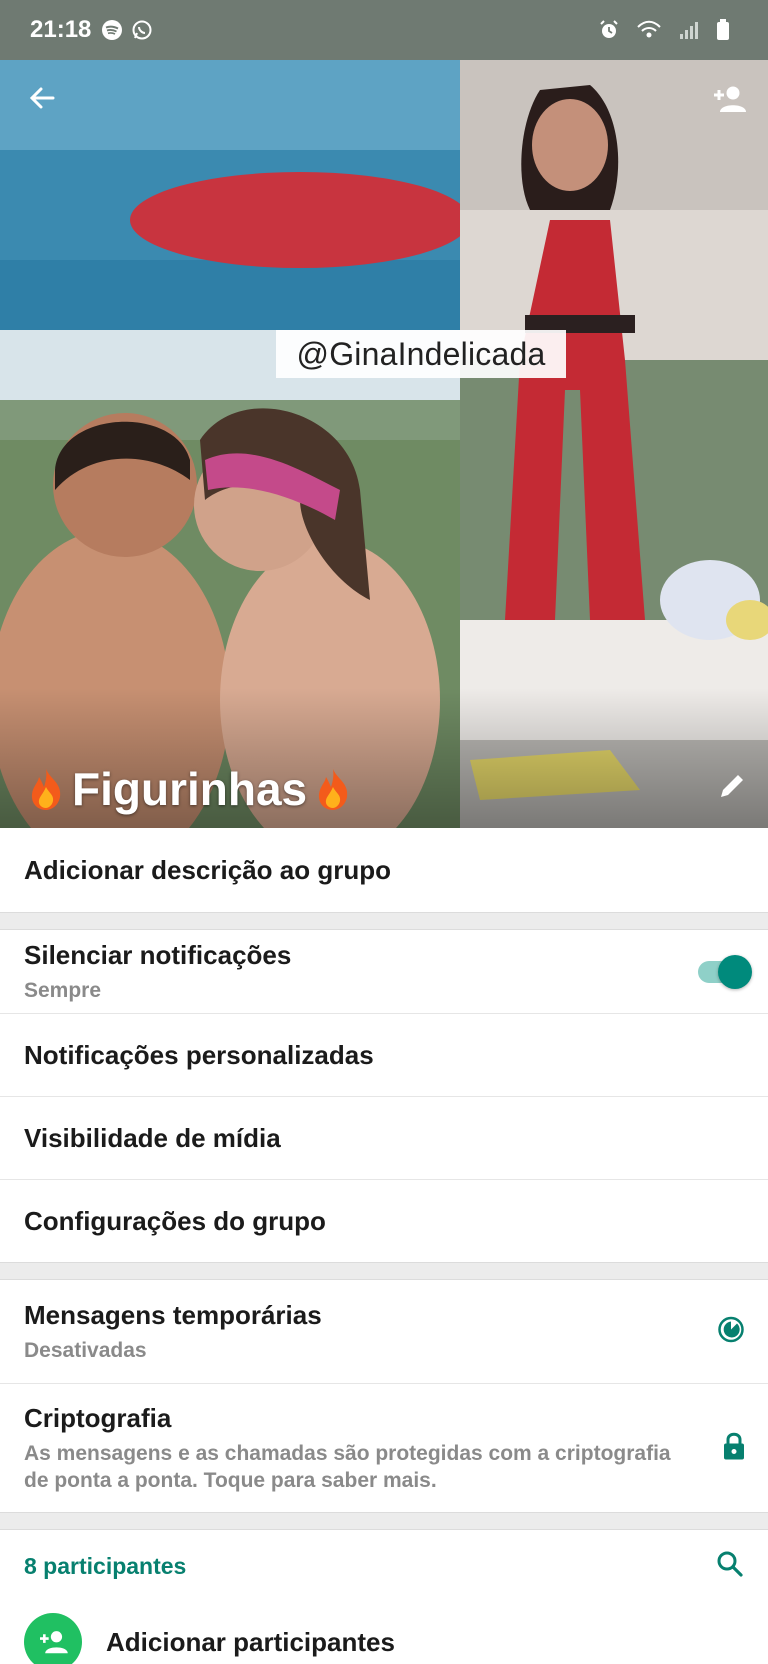  I want to click on edit-group-name-button, so click(732, 786).